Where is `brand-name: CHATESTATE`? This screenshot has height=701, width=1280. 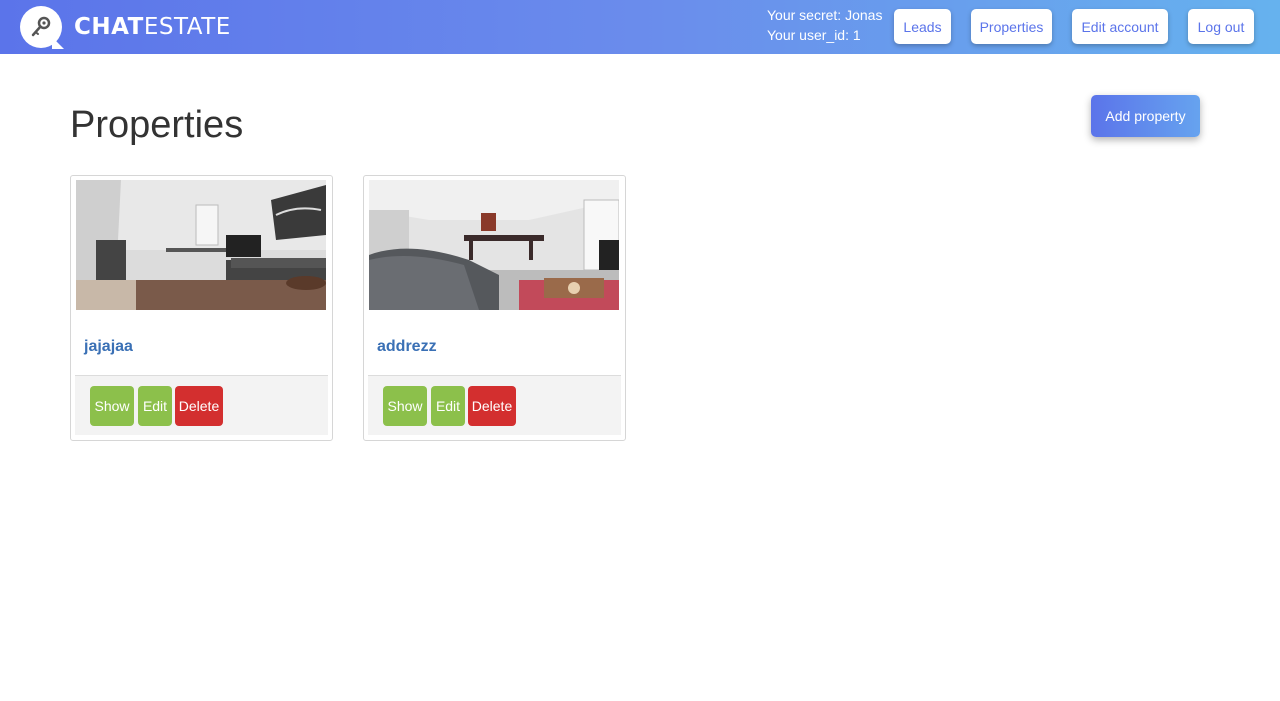 brand-name: CHATESTATE is located at coordinates (152, 27).